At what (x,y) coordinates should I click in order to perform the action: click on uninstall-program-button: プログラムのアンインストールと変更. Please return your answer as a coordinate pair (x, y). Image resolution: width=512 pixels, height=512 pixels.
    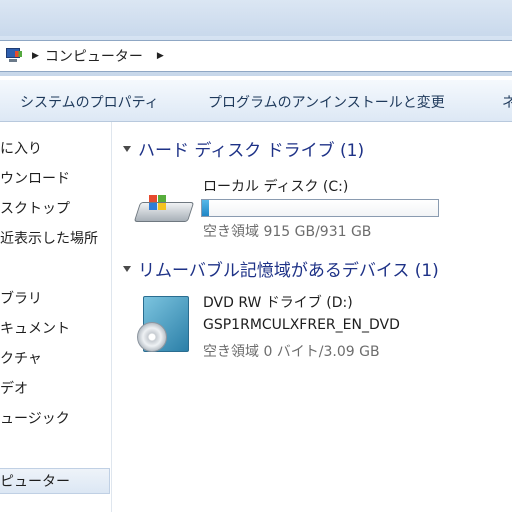
    Looking at the image, I should click on (326, 102).